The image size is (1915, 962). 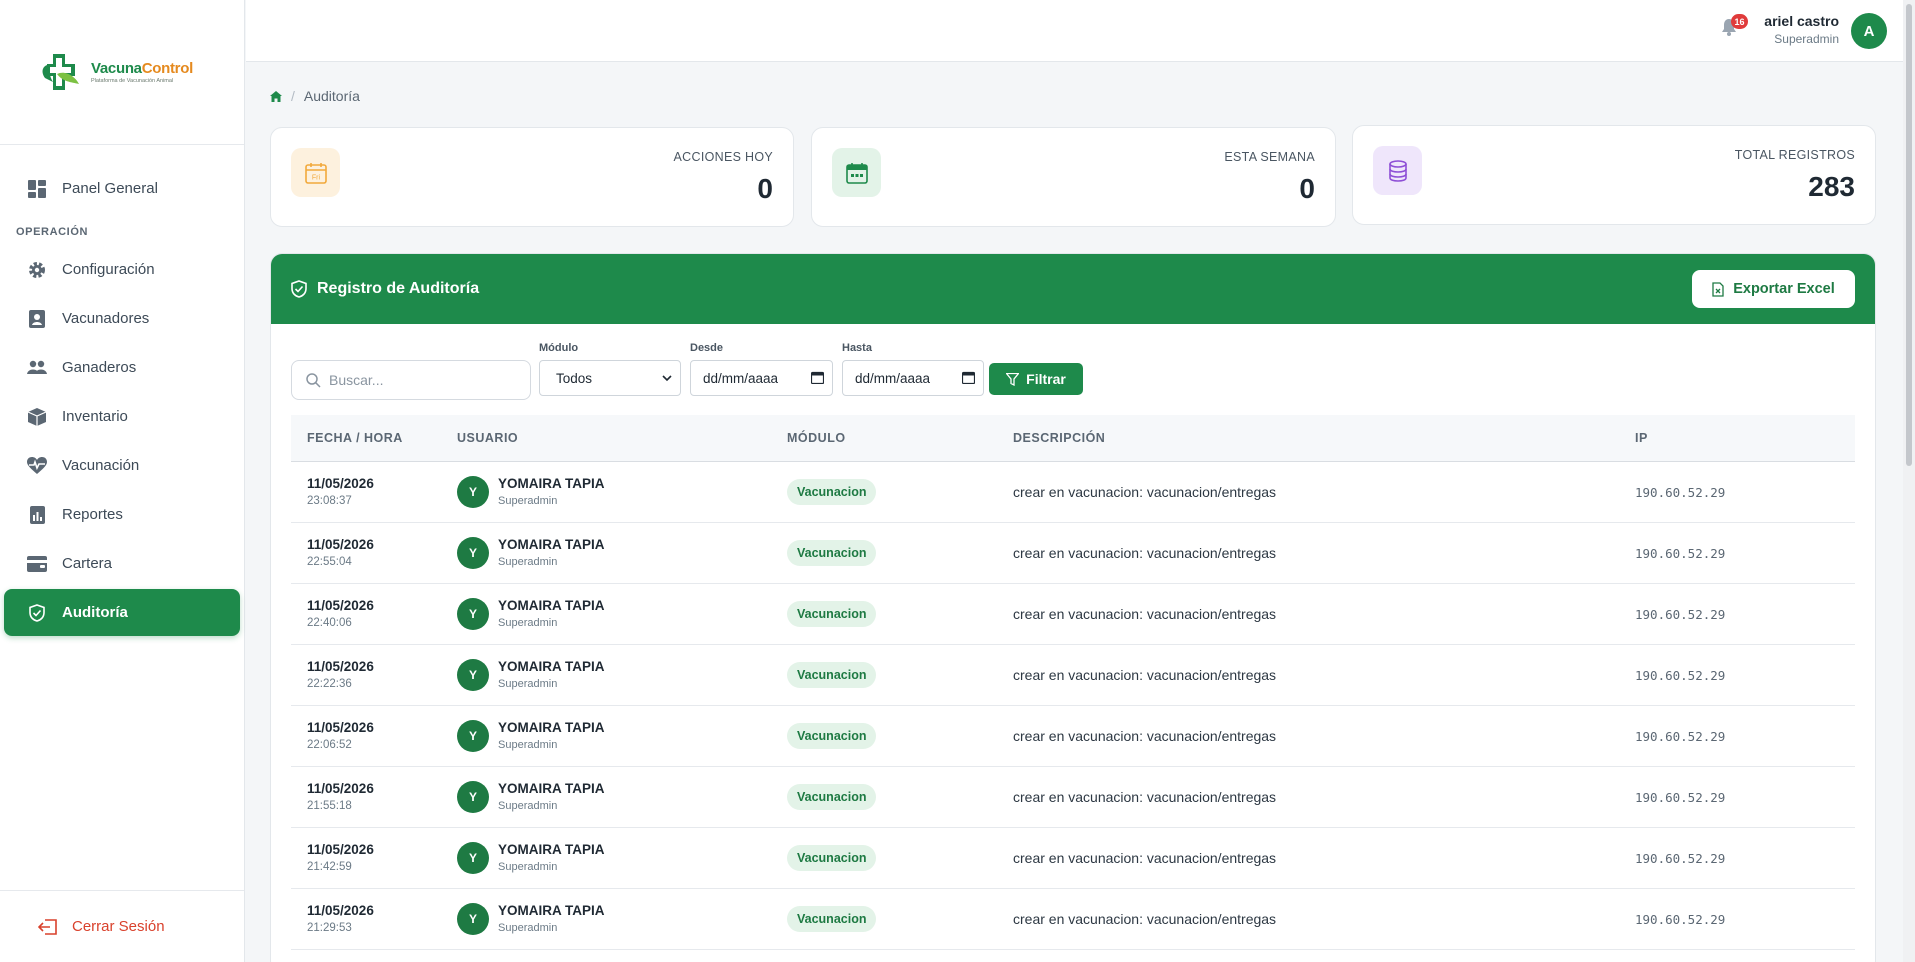 I want to click on sidebar-item-auditoria: Auditoría, so click(x=122, y=612).